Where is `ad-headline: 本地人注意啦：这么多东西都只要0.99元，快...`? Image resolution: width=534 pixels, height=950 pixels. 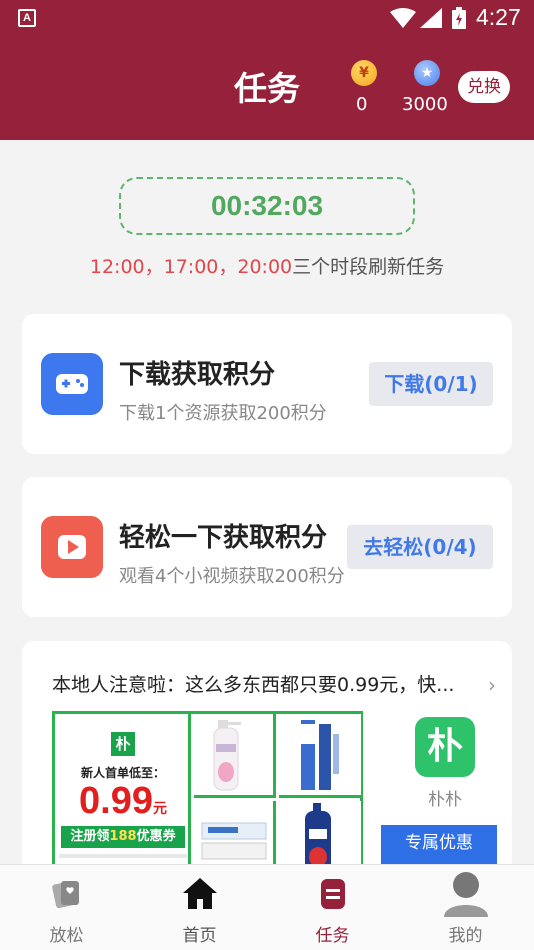 ad-headline: 本地人注意啦：这么多东西都只要0.99元，快... is located at coordinates (253, 683).